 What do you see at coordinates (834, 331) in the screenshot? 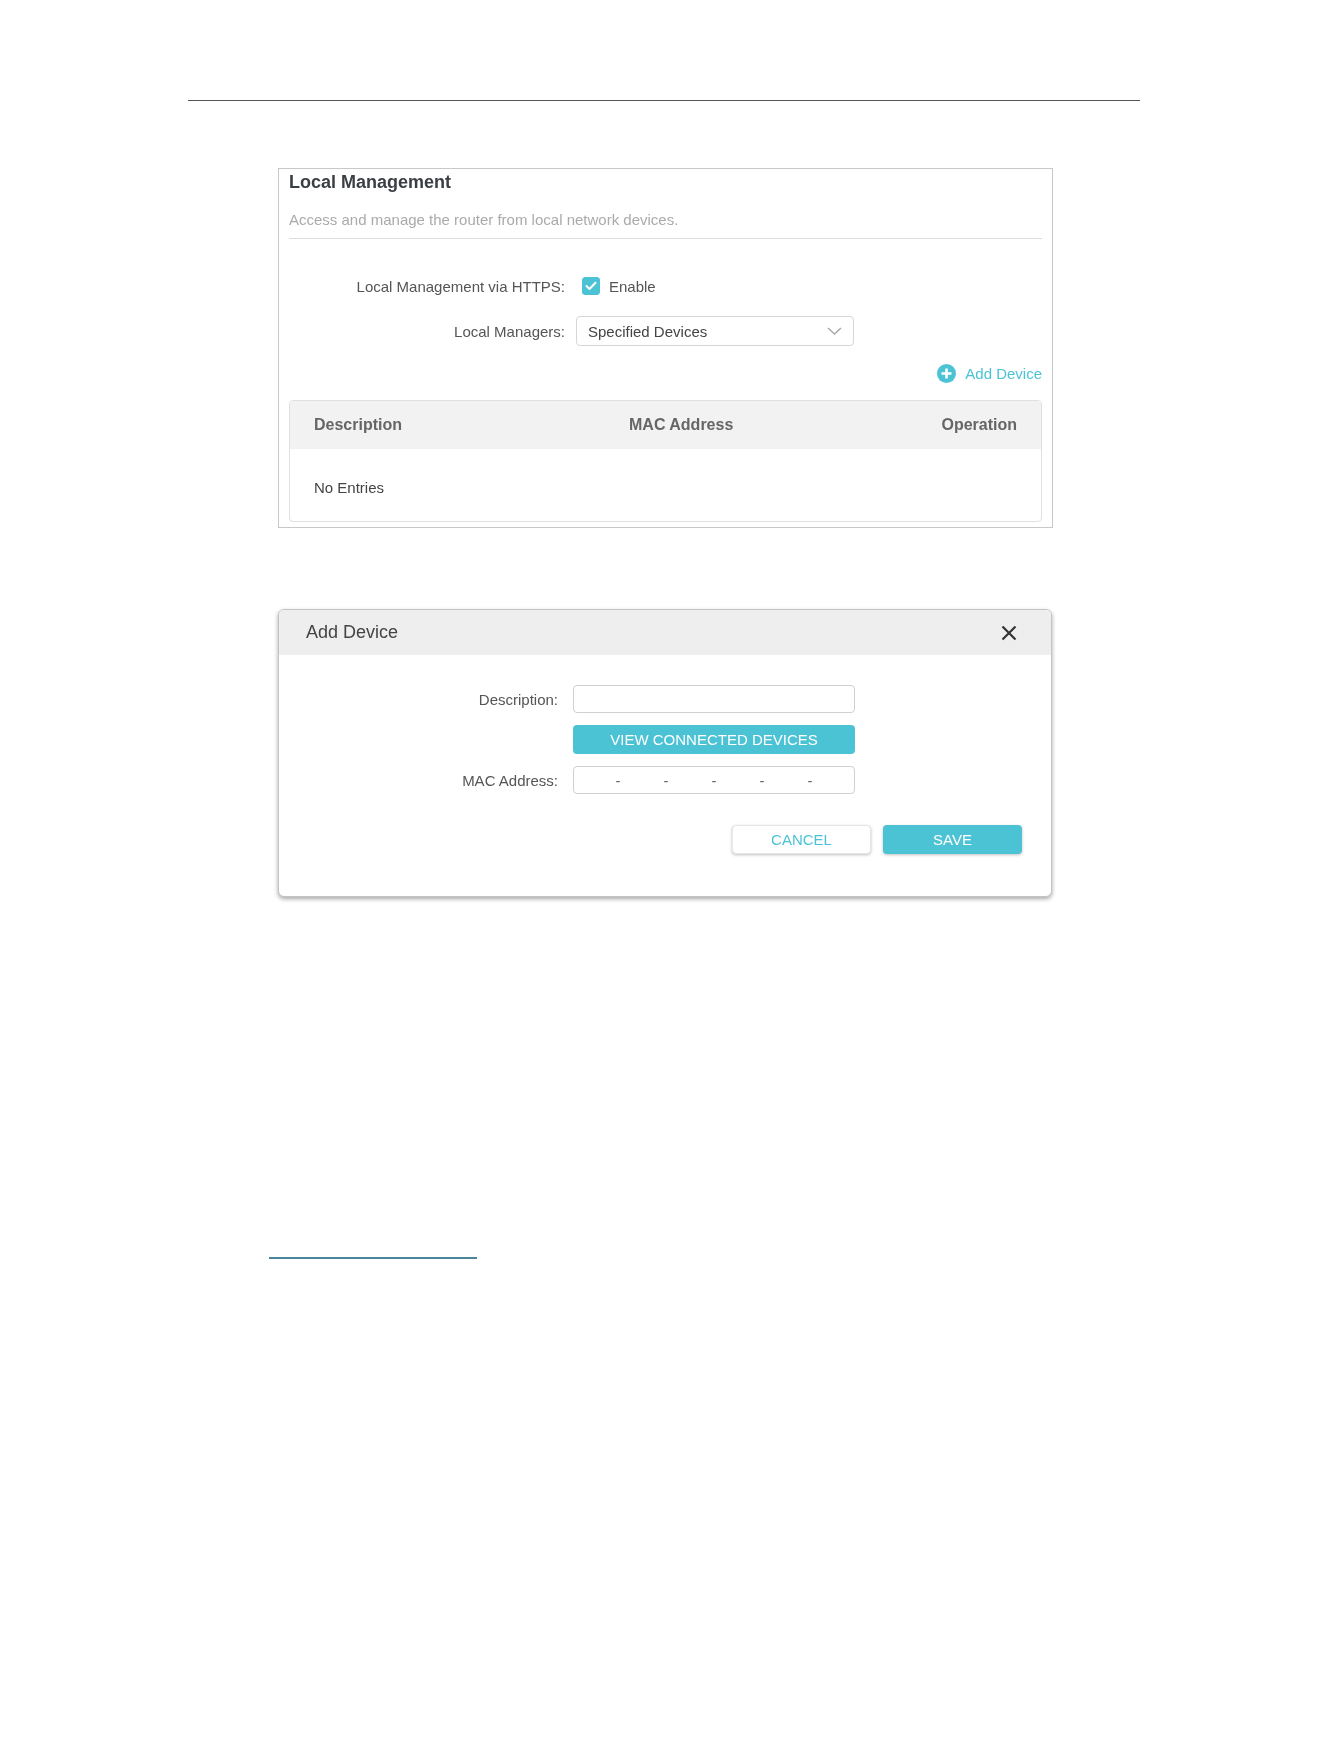
I see `chevron-down-icon` at bounding box center [834, 331].